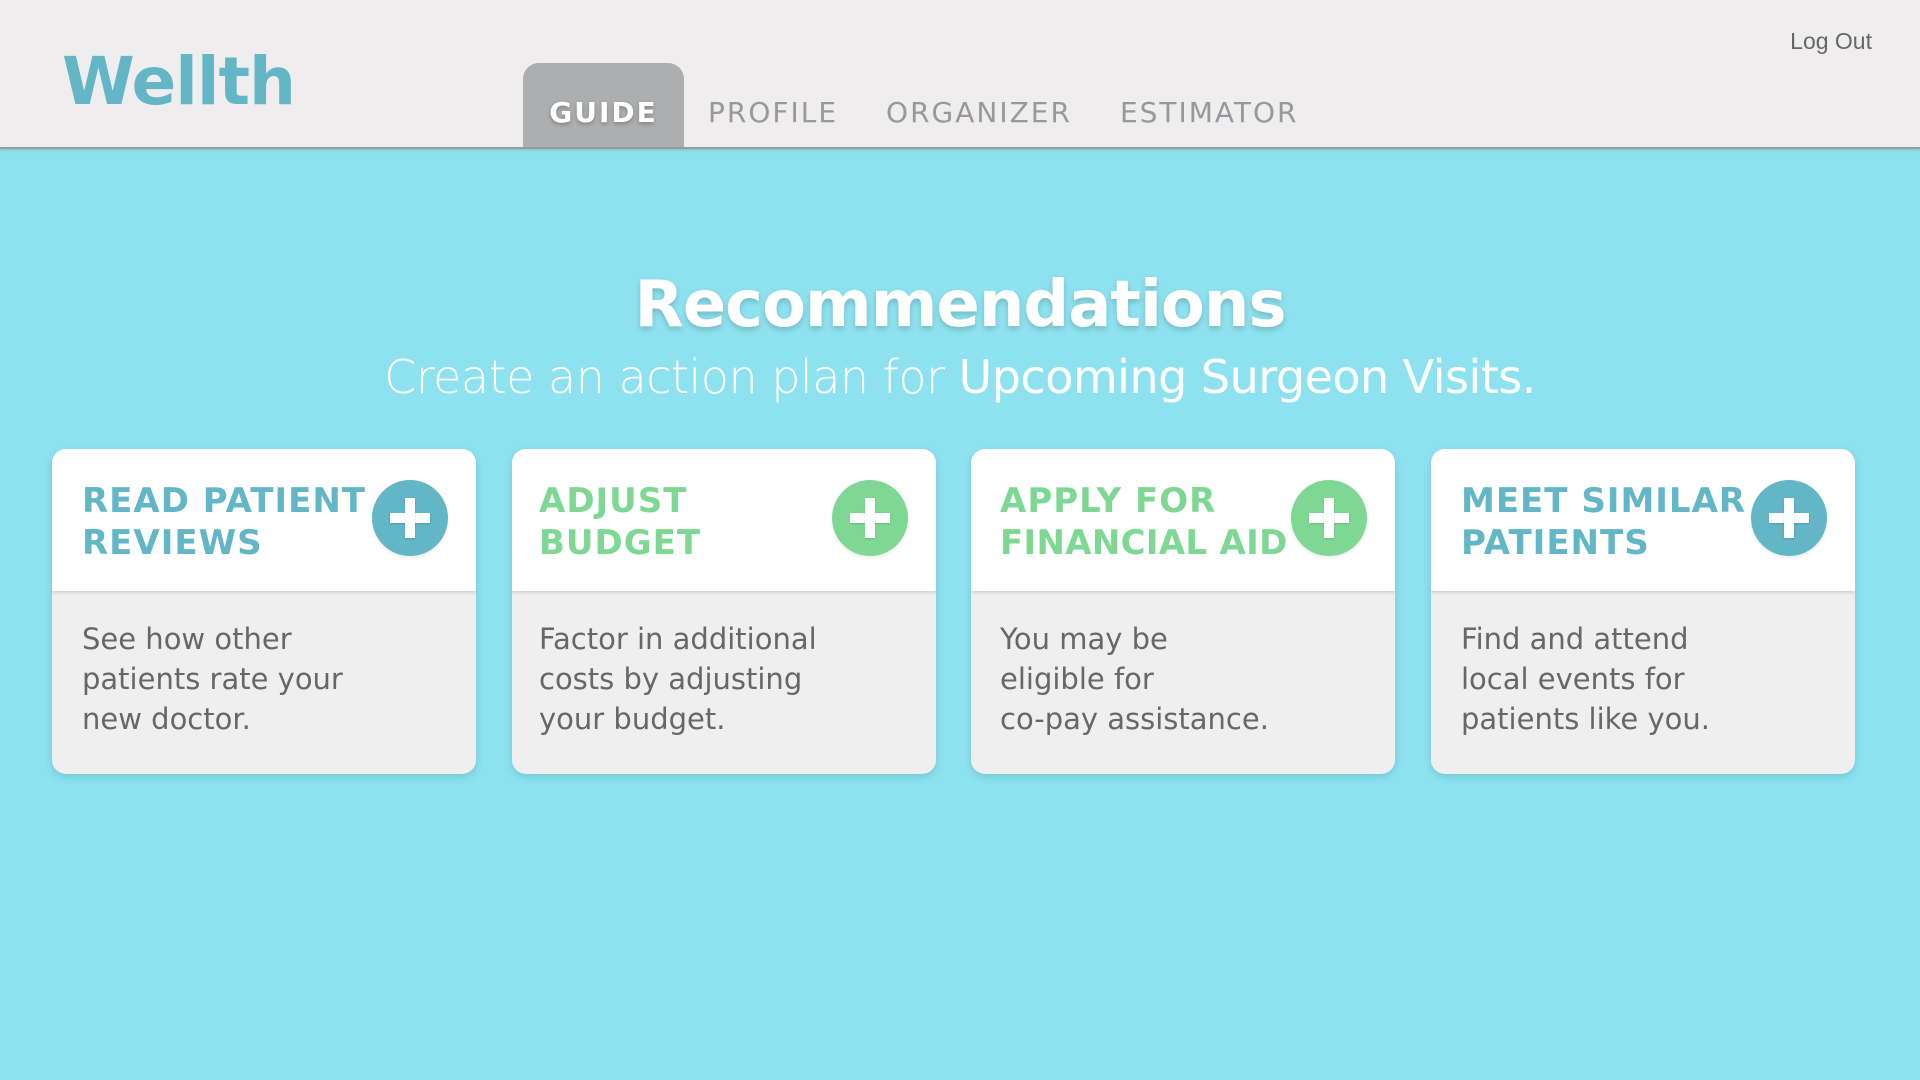 The height and width of the screenshot is (1080, 1920). What do you see at coordinates (671, 679) in the screenshot?
I see `card-desc-line: costs by adjusting` at bounding box center [671, 679].